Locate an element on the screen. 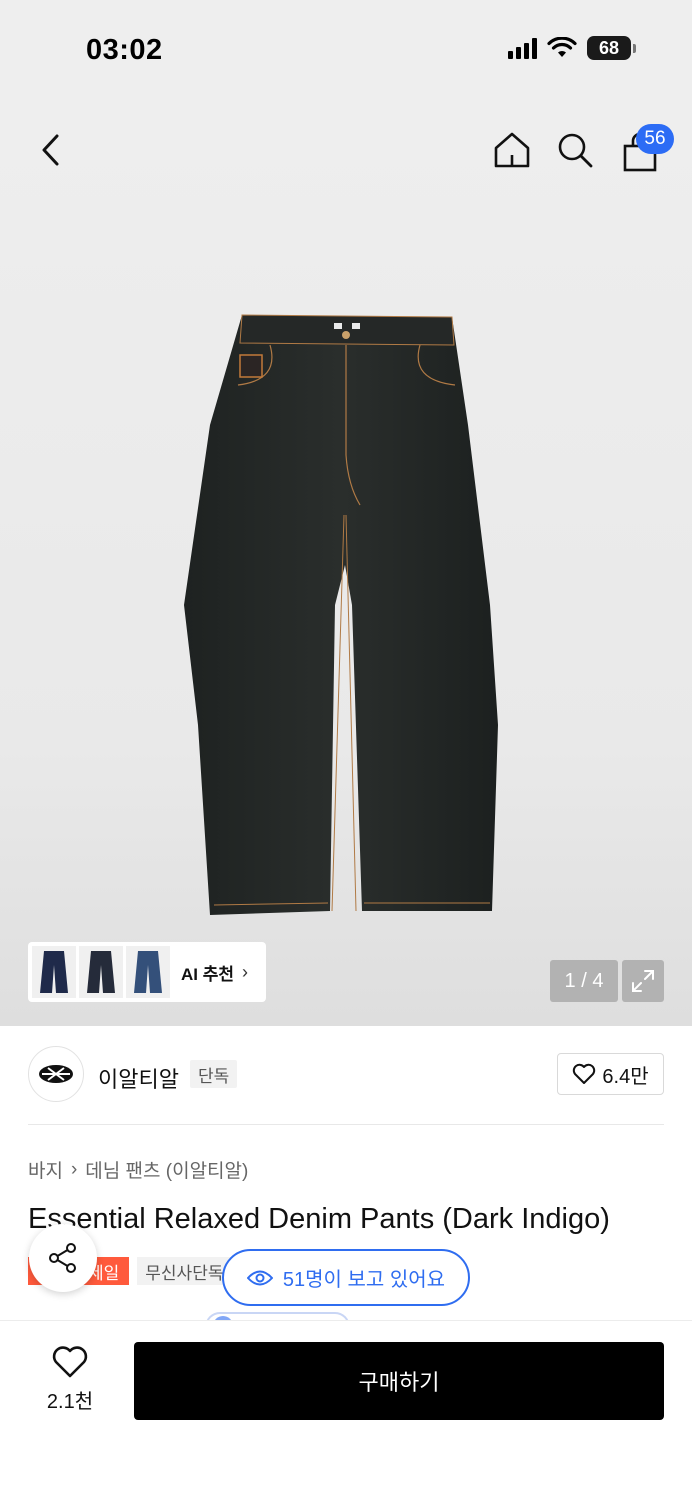 The image size is (692, 1500). cart-count-badge: 56 is located at coordinates (655, 139).